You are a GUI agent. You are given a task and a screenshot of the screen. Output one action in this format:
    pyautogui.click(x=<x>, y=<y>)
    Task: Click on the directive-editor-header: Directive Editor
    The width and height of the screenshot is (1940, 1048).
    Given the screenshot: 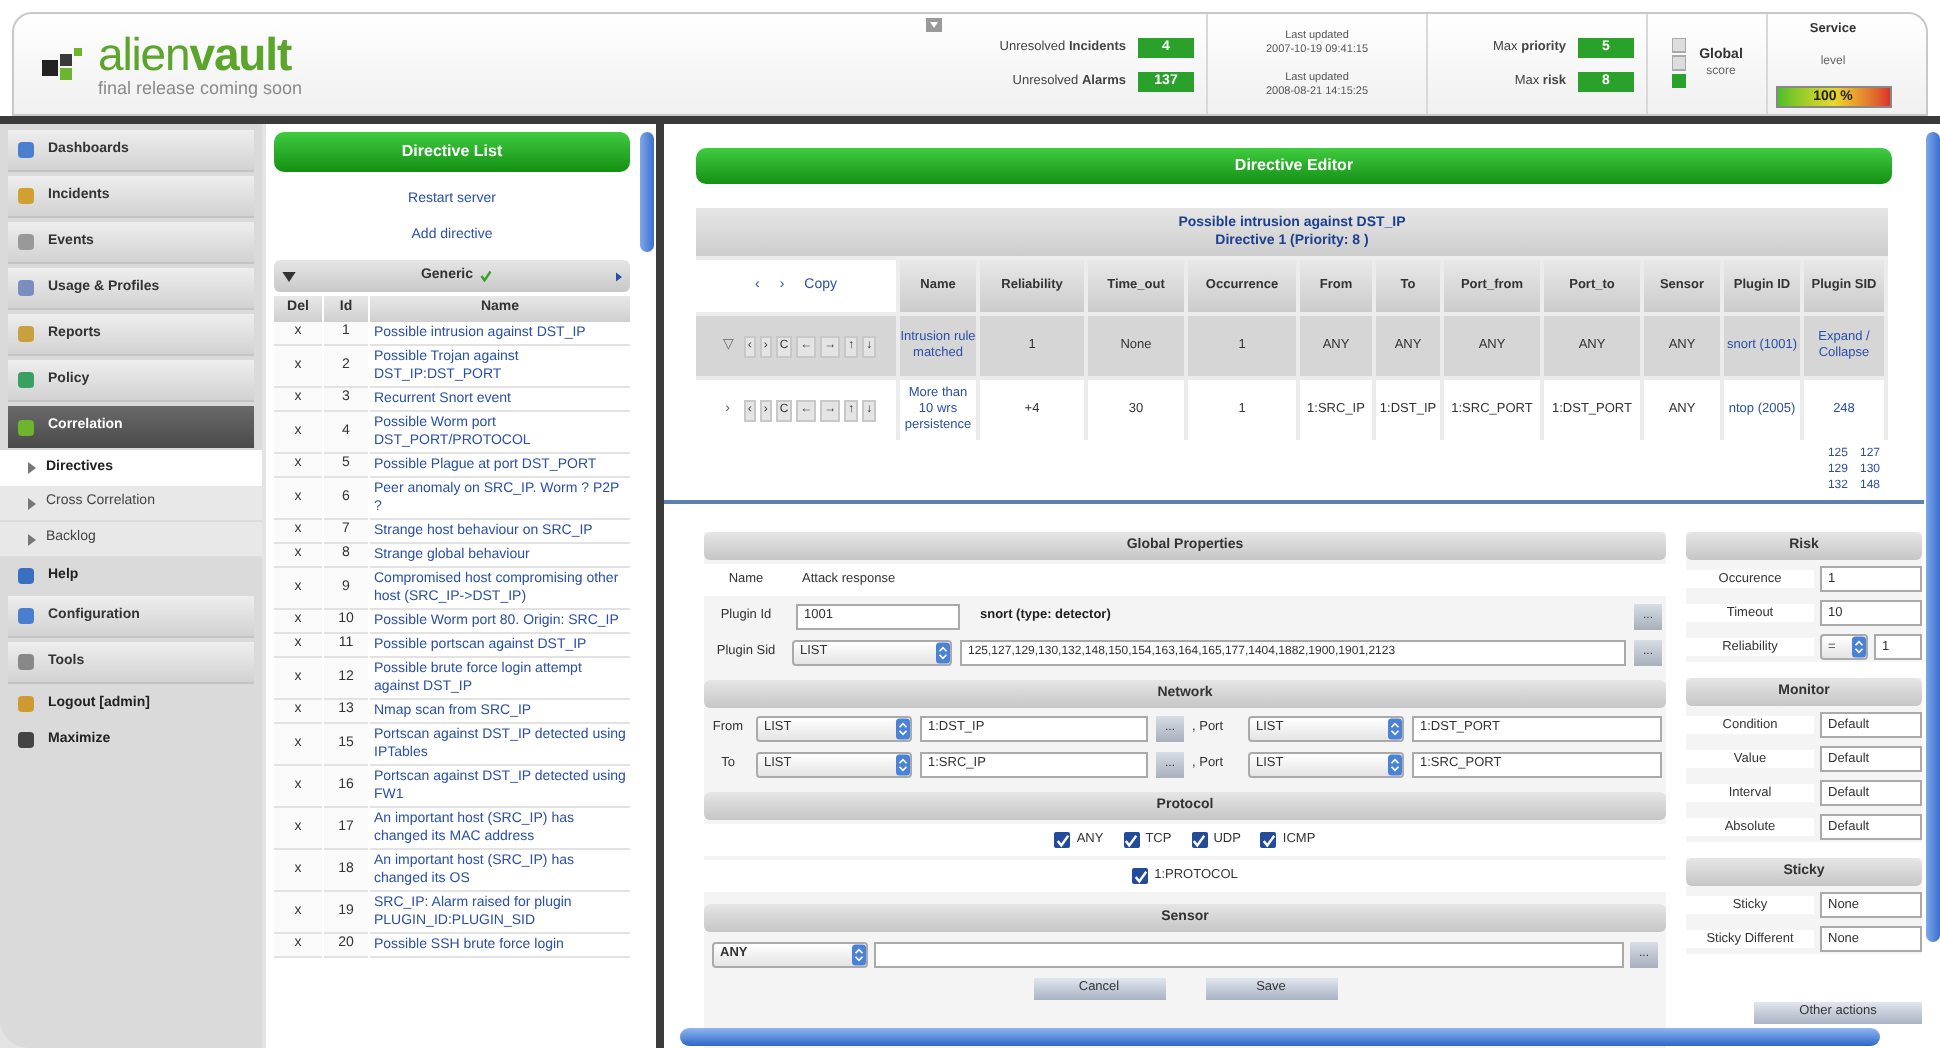 What is the action you would take?
    pyautogui.click(x=1294, y=166)
    